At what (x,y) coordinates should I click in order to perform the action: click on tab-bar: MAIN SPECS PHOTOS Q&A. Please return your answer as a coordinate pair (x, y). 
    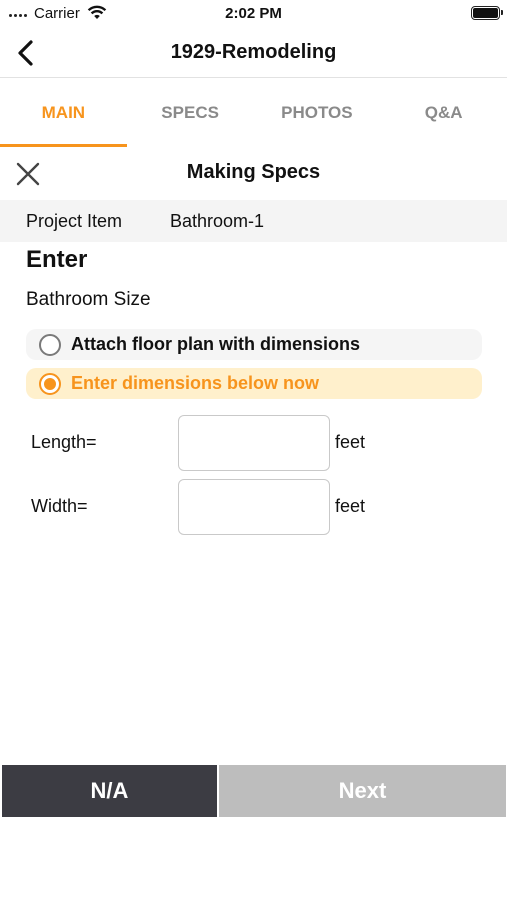
    Looking at the image, I should click on (253, 113).